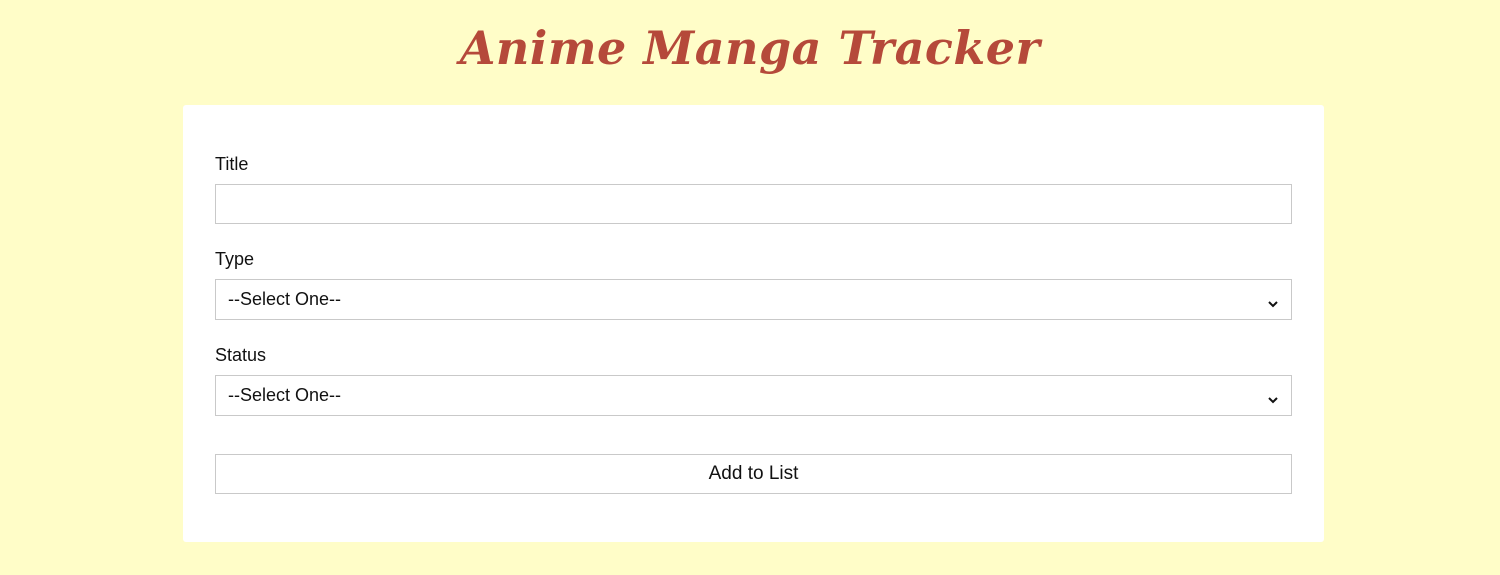 The image size is (1500, 575). I want to click on title-input, so click(753, 204).